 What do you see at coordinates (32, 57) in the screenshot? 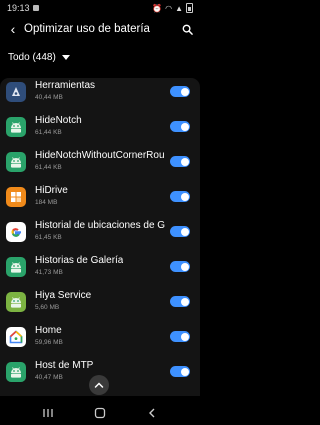
I see `filter-label: Todo (448)` at bounding box center [32, 57].